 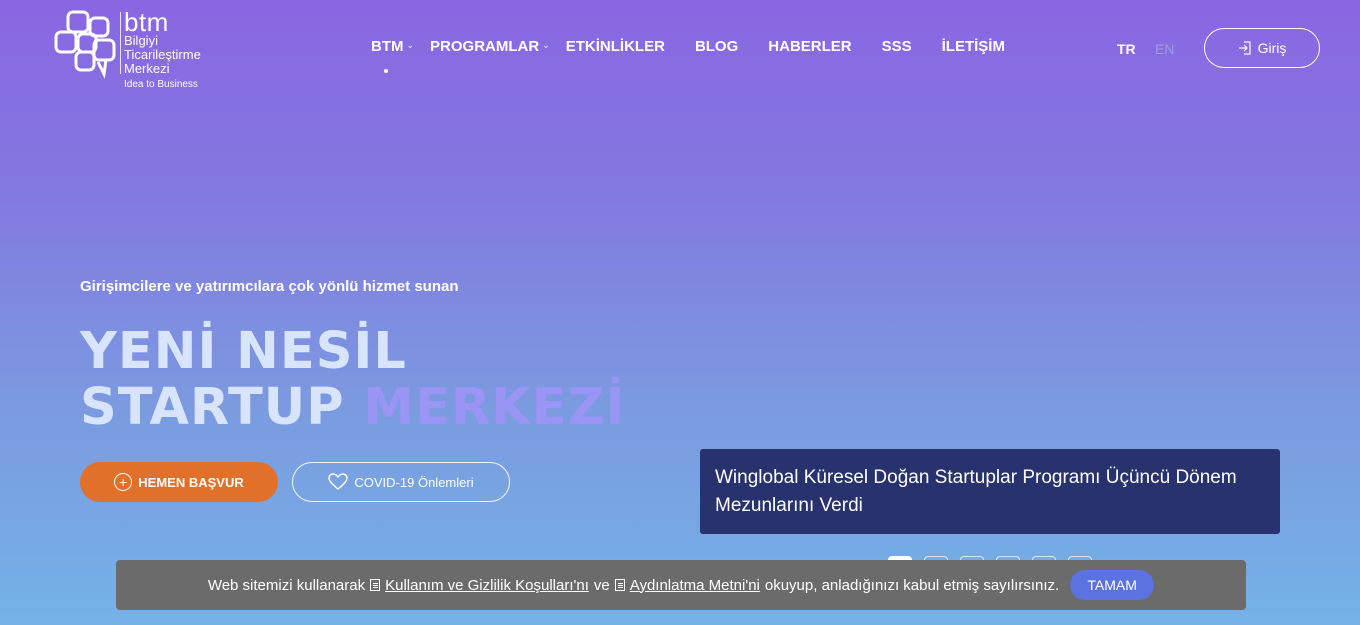 I want to click on heart-icon, so click(x=338, y=481).